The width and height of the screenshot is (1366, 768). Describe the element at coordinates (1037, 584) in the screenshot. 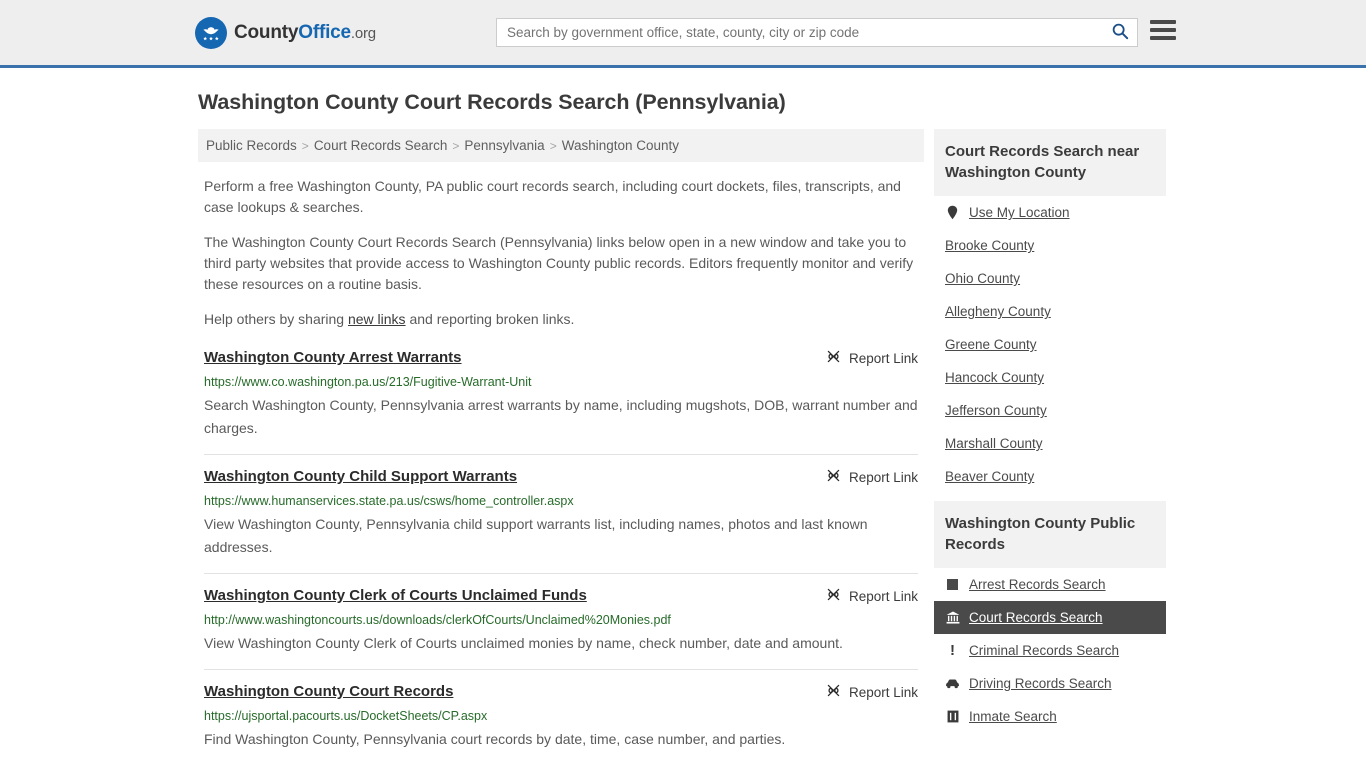

I see `public-records-link: Arrest Records Search` at that location.